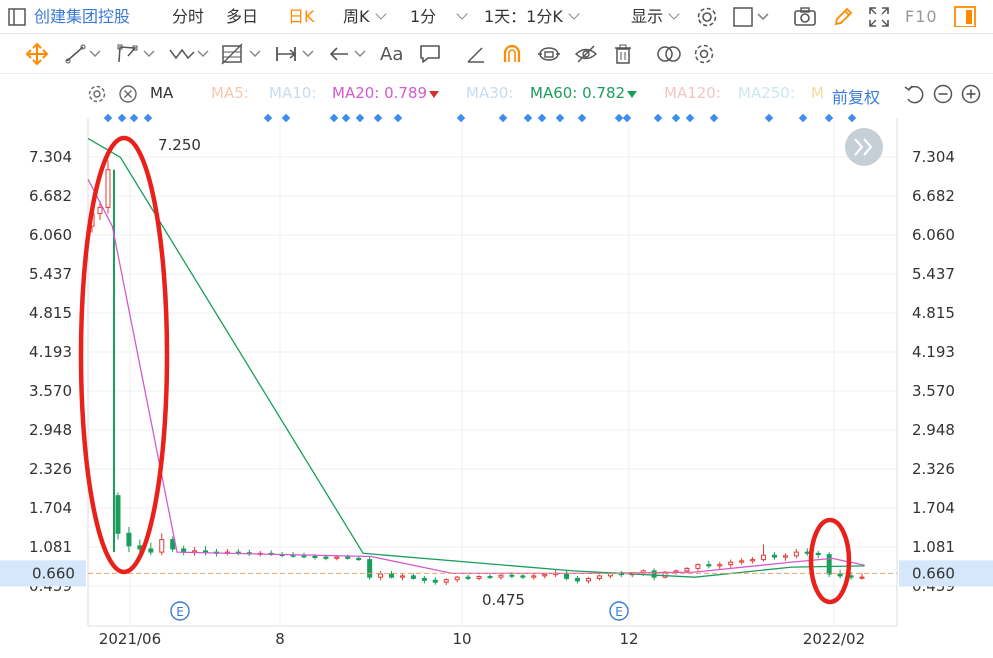 The width and height of the screenshot is (993, 658). I want to click on x-tick-label: 2021/06, so click(130, 639).